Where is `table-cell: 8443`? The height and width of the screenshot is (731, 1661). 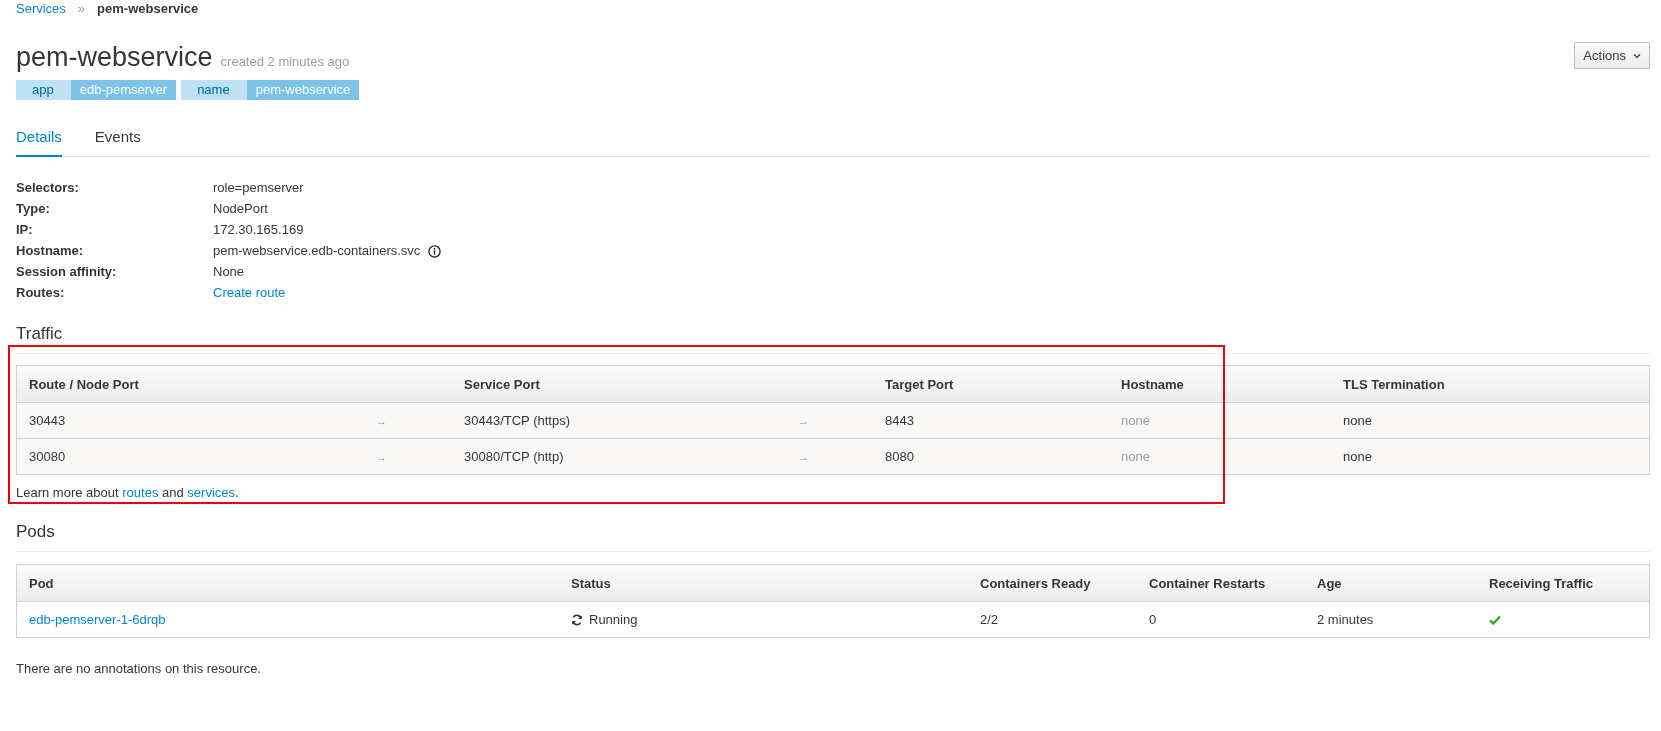
table-cell: 8443 is located at coordinates (899, 420).